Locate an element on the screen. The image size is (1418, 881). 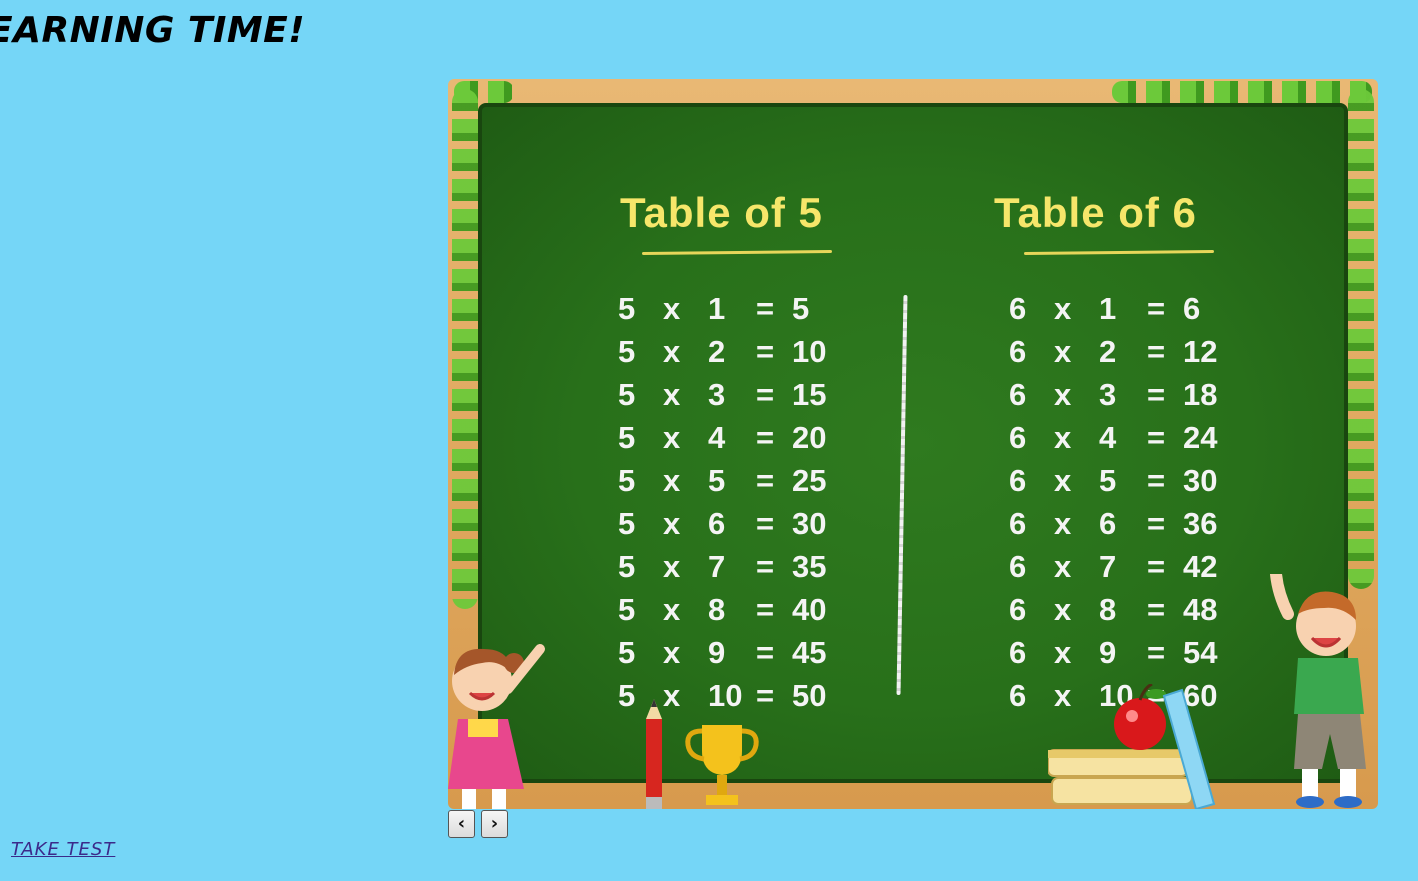
row-multiplier: 8 is located at coordinates (717, 609).